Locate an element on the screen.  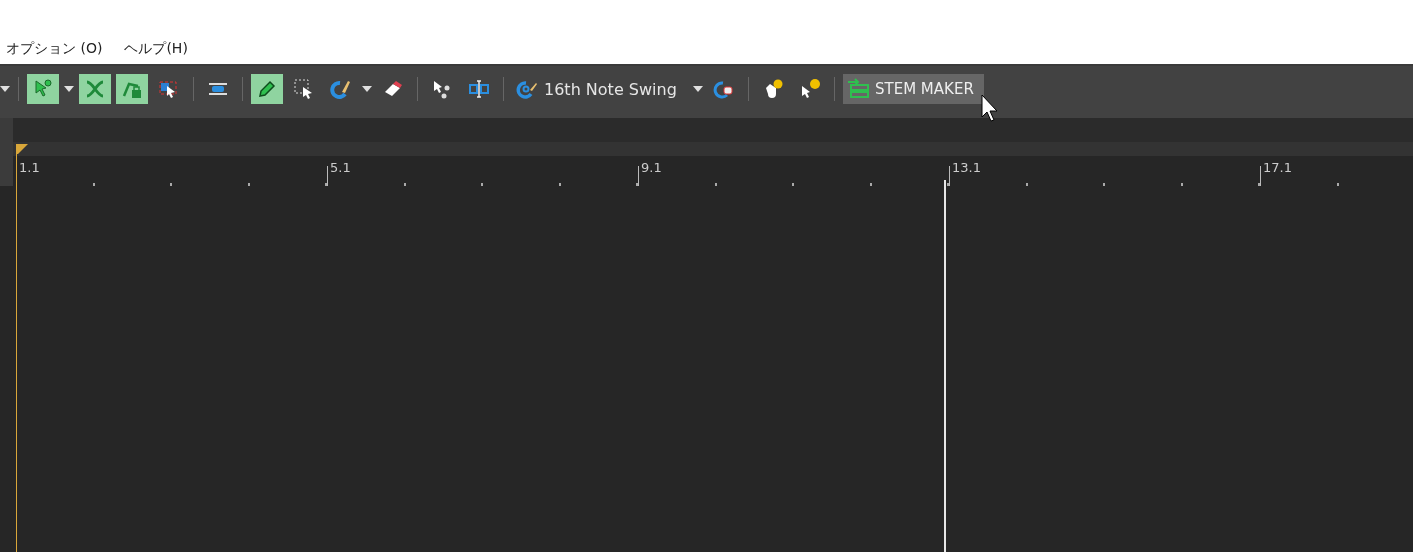
bar-number: 1.1 is located at coordinates (29, 167).